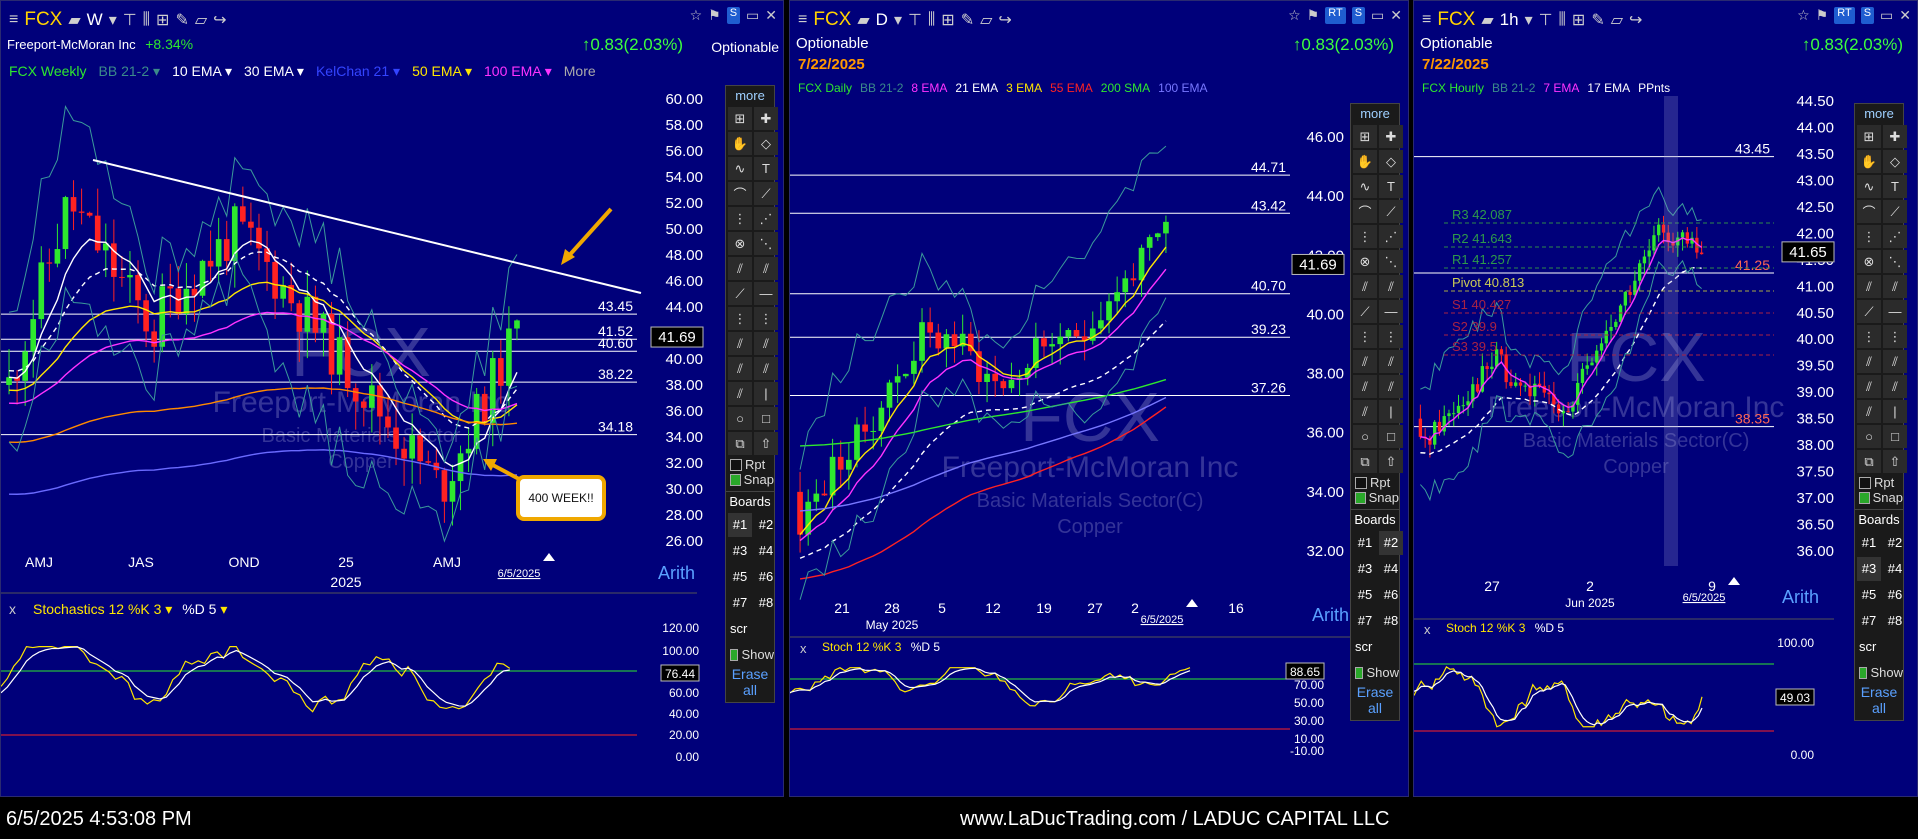  I want to click on erase-all-button: Erase all, so click(750, 682).